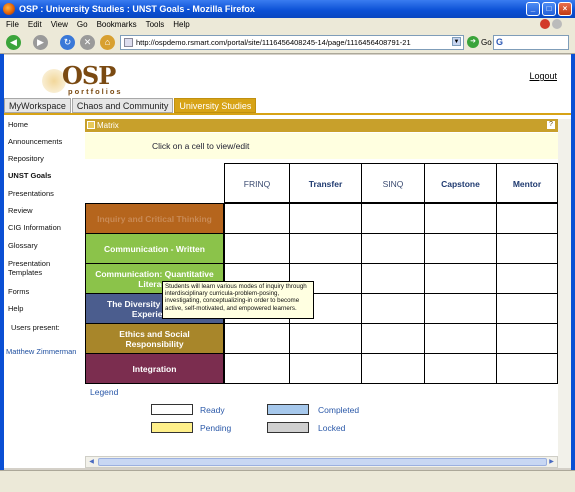 The height and width of the screenshot is (492, 575). I want to click on menu-bookmarks: Bookmarks, so click(117, 24).